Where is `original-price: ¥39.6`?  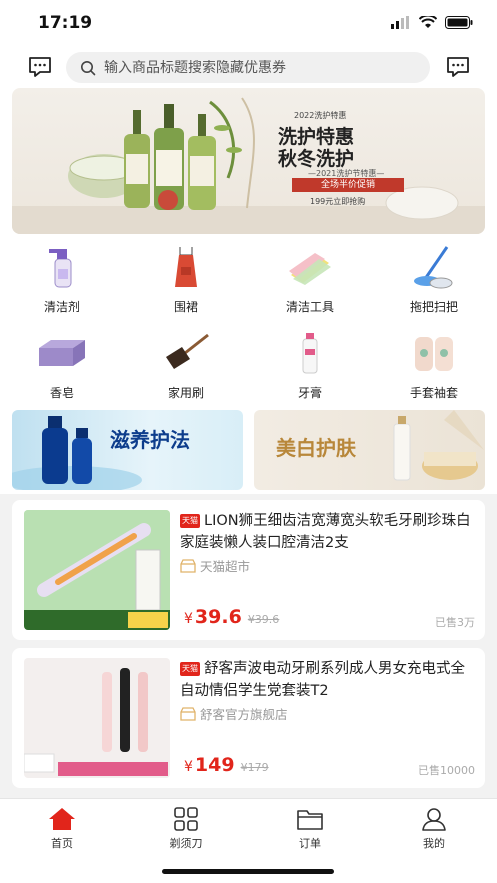
original-price: ¥39.6 is located at coordinates (263, 619).